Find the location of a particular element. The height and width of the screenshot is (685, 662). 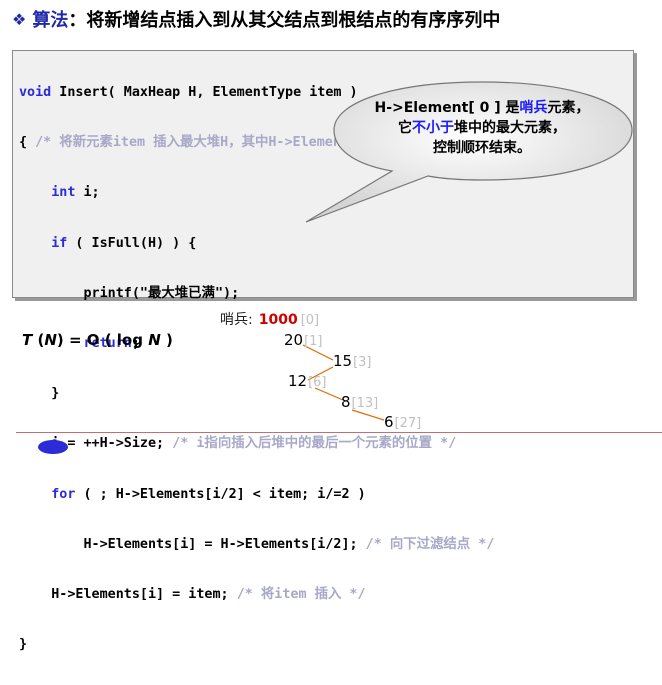

code-line-9: for ( ; H->Elements[i/2] < item; i/=2 ) is located at coordinates (256, 495).